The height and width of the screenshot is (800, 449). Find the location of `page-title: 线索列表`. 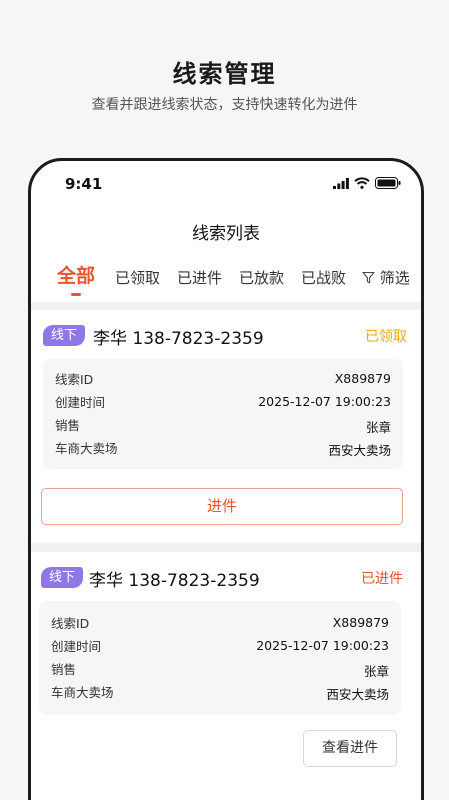

page-title: 线索列表 is located at coordinates (226, 234).